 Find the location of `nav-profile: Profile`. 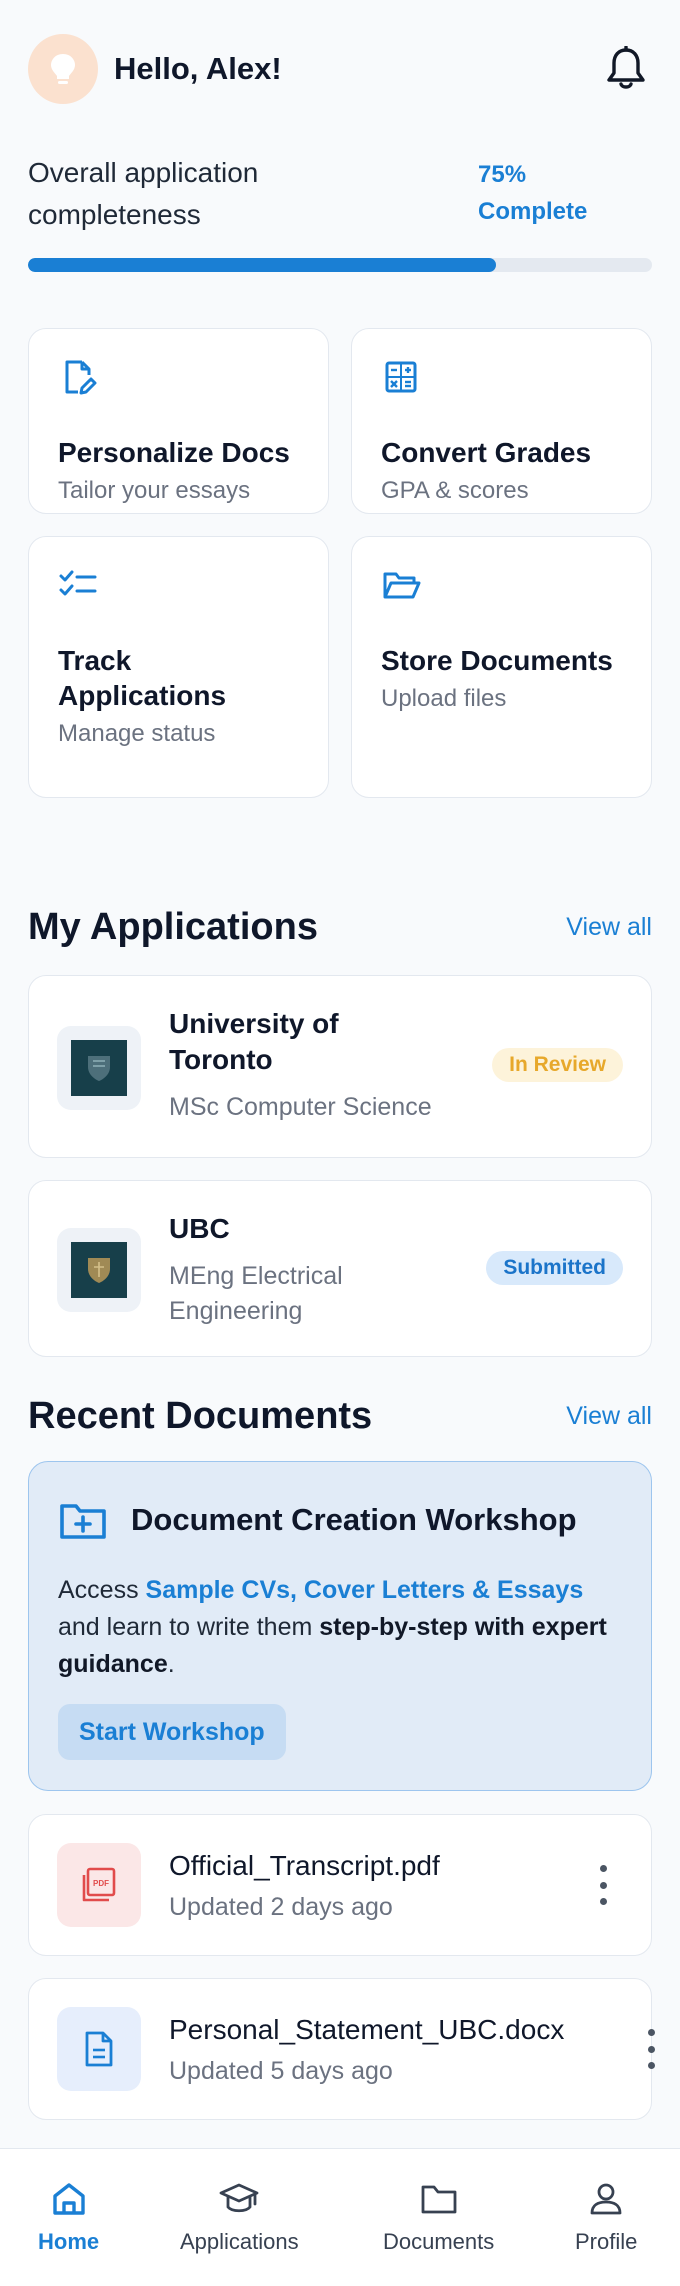

nav-profile: Profile is located at coordinates (606, 2217).